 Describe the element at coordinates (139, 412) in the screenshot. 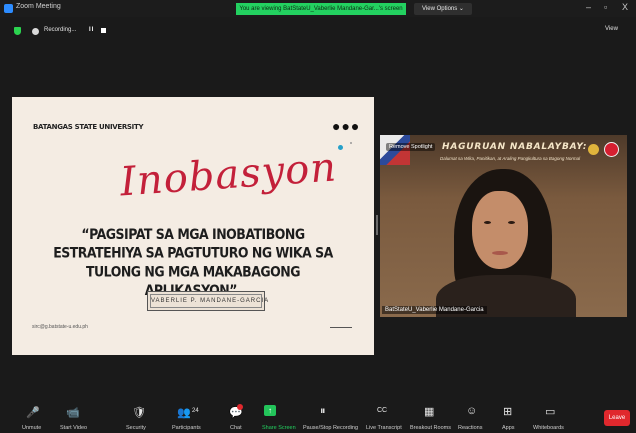

I see `security-icon: 🛡` at that location.